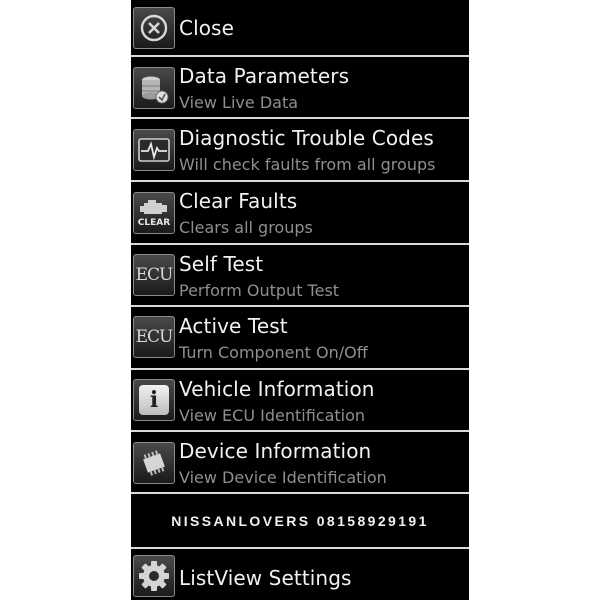 The height and width of the screenshot is (600, 600). Describe the element at coordinates (300, 337) in the screenshot. I see `menu-item-active-test: ECU Active Test Turn Component On/Off` at that location.